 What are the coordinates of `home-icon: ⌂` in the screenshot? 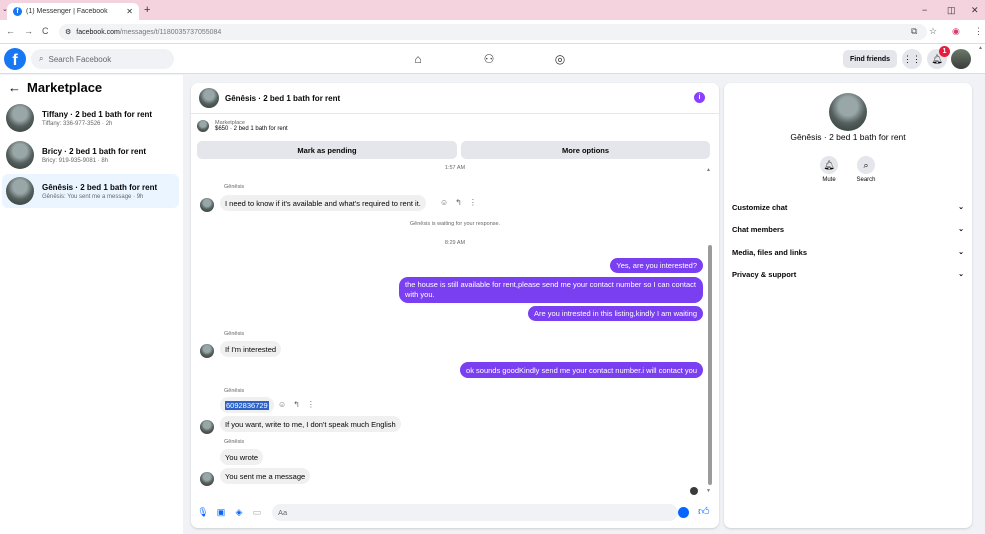 It's located at (418, 59).